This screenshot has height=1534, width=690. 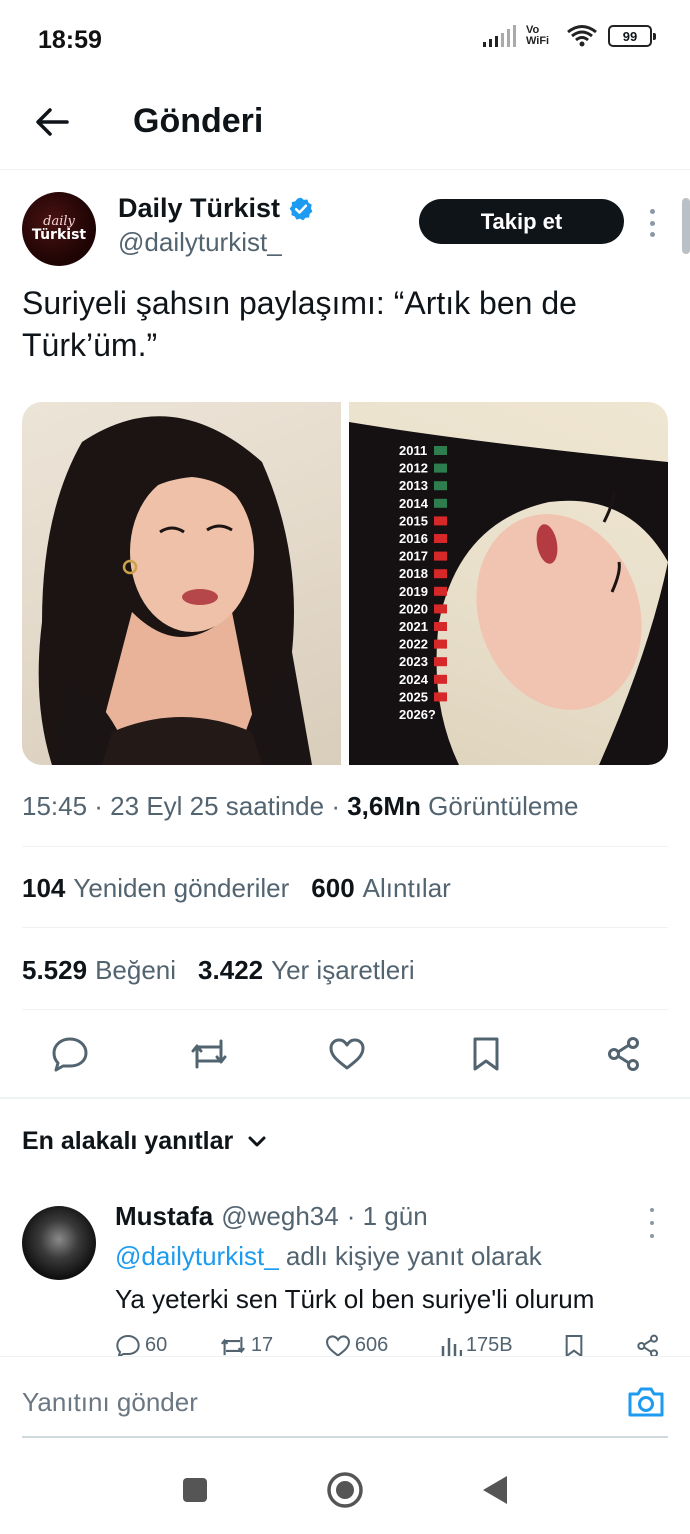 I want to click on camera-icon, so click(x=646, y=1402).